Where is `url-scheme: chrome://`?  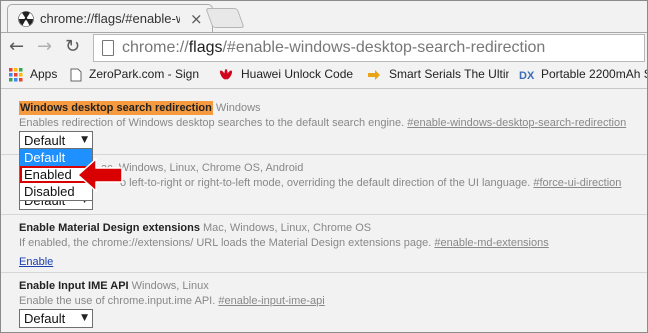
url-scheme: chrome:// is located at coordinates (155, 47).